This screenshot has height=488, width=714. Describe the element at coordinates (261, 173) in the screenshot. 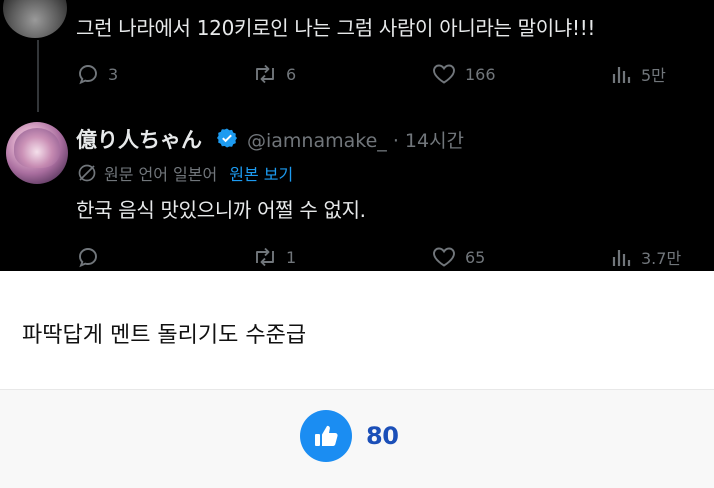

I see `show-original-link: 원본 보기` at that location.